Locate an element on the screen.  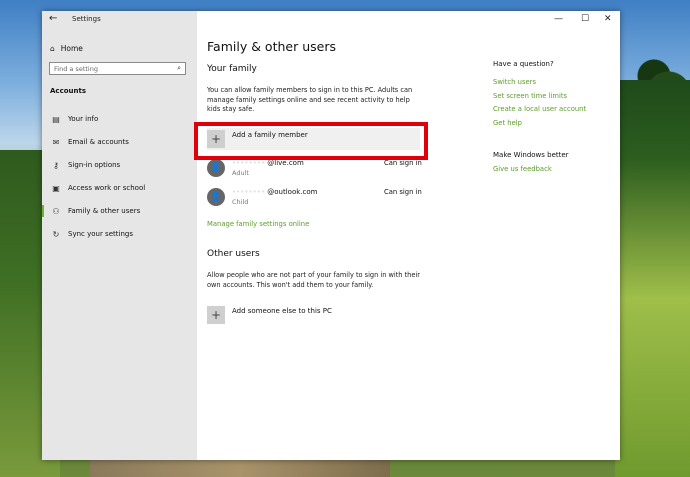
add-family-member-button: + Add a family member is located at coordinates (313, 139).